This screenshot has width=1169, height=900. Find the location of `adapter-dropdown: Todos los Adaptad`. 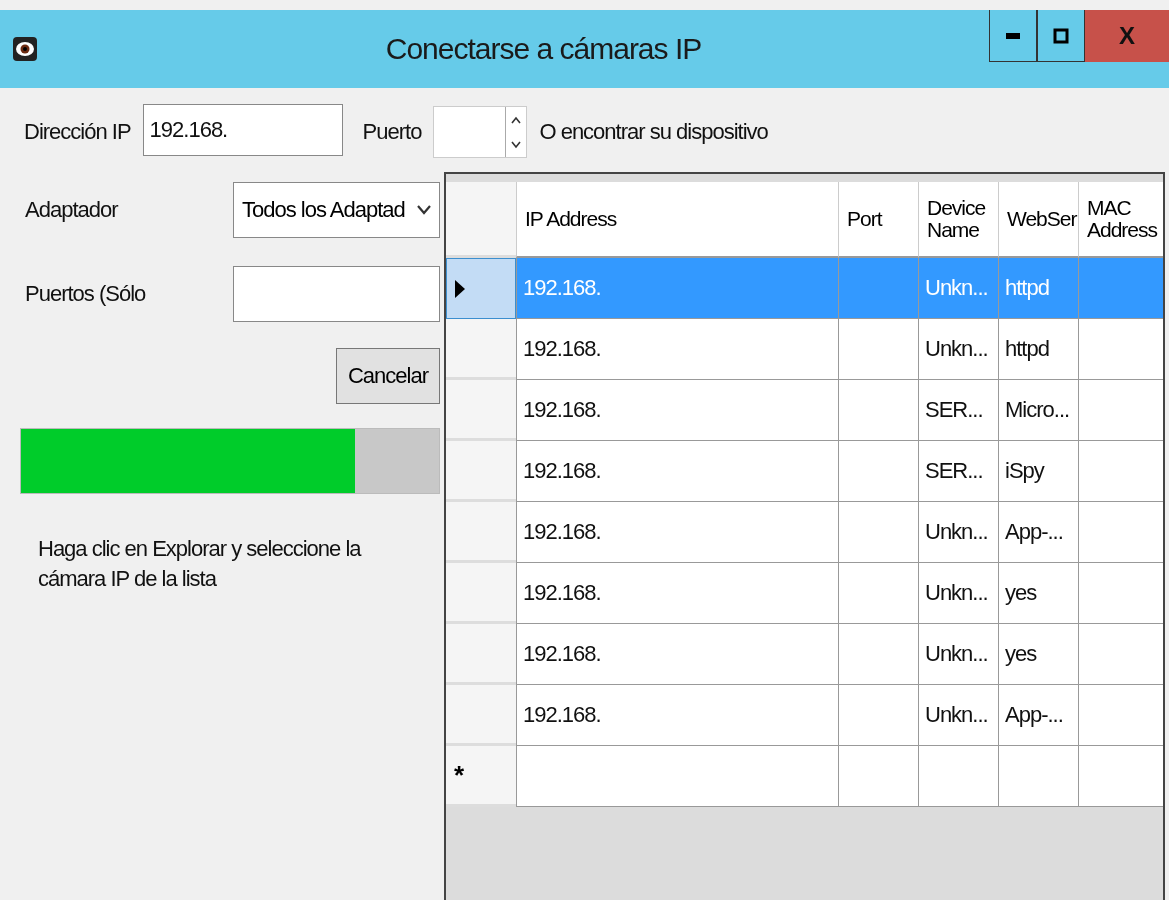

adapter-dropdown: Todos los Adaptad is located at coordinates (336, 210).